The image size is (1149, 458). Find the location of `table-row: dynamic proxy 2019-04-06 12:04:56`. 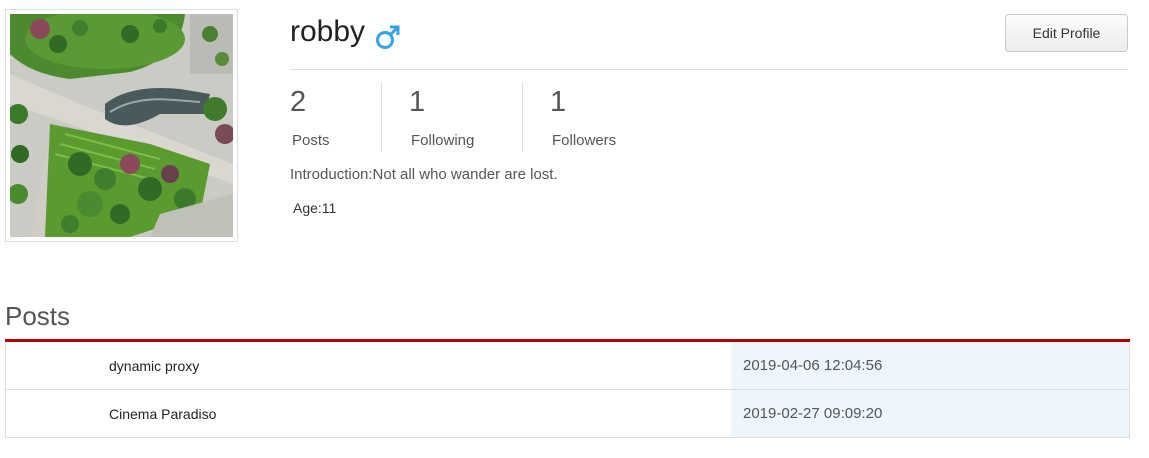

table-row: dynamic proxy 2019-04-06 12:04:56 is located at coordinates (567, 366).